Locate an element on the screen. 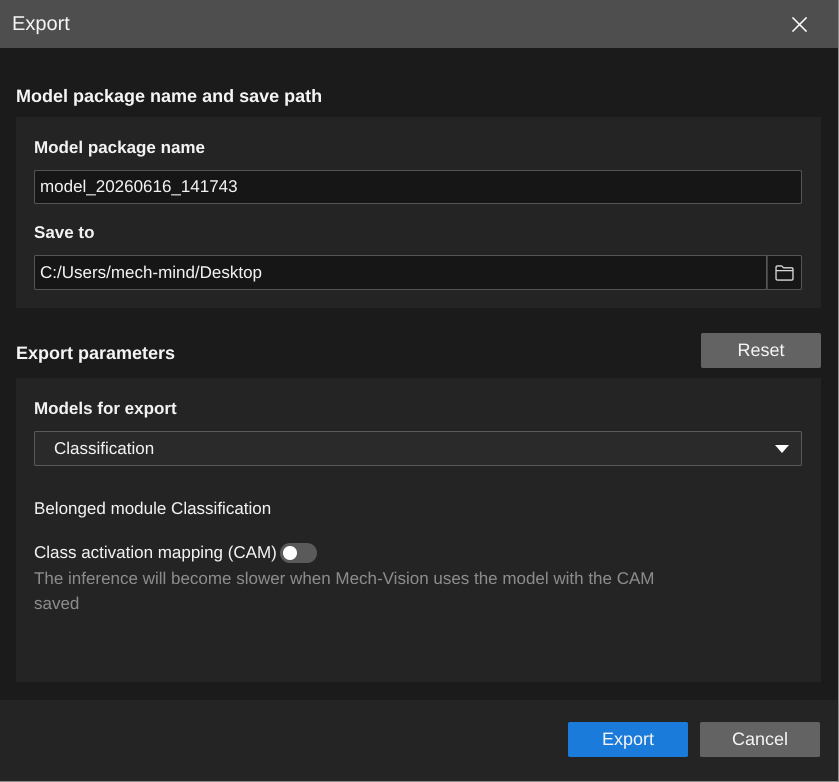 This screenshot has height=782, width=839. module-text: Belonged module Classification is located at coordinates (153, 509).